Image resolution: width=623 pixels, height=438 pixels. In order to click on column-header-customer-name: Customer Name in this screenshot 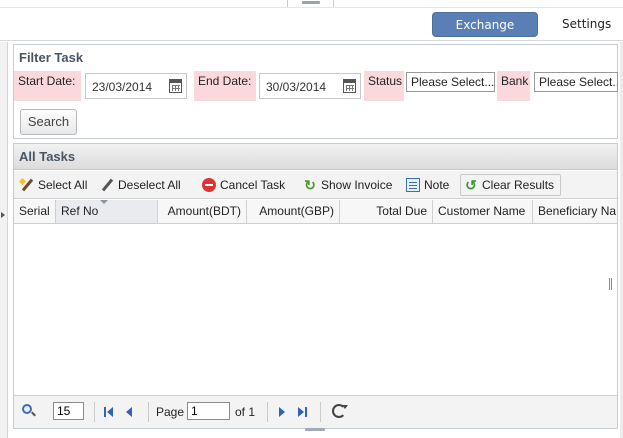, I will do `click(483, 211)`.